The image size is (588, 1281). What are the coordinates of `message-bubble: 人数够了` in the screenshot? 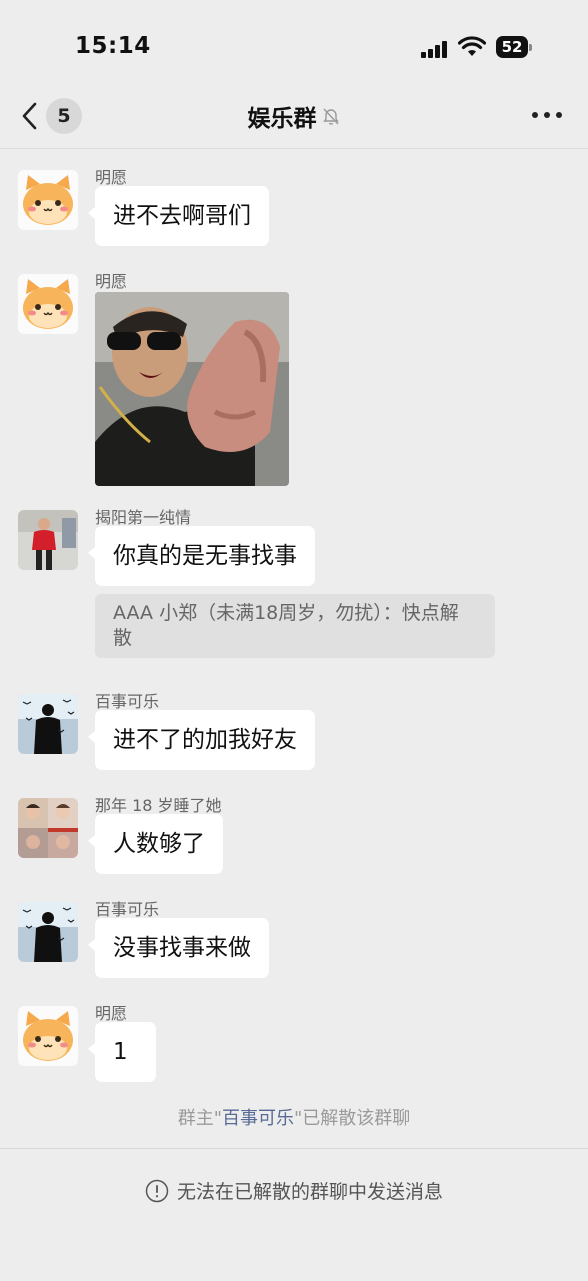 It's located at (155, 844).